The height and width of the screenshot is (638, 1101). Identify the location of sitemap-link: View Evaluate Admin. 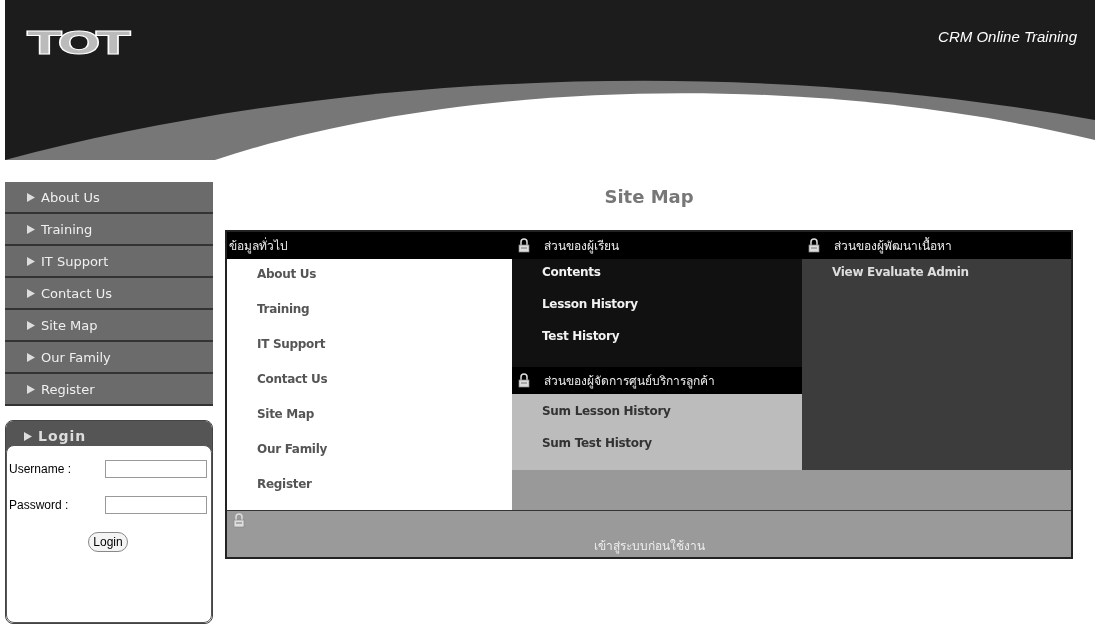
(900, 272).